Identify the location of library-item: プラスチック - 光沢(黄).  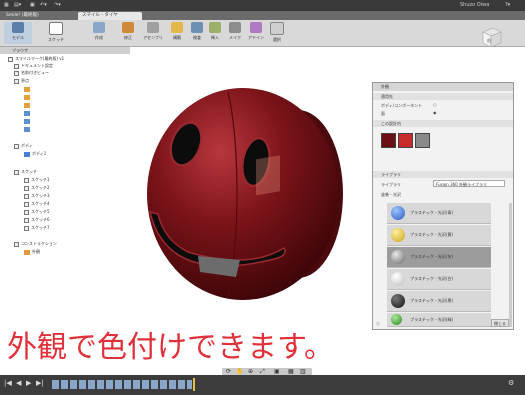
(439, 235).